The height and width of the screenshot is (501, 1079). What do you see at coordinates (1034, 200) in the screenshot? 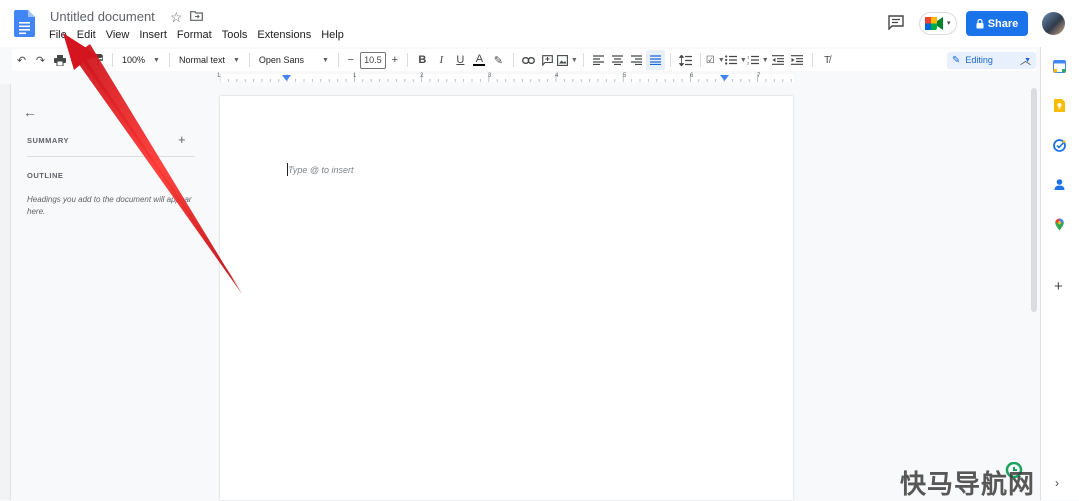
I see `vertical-scrollbar` at bounding box center [1034, 200].